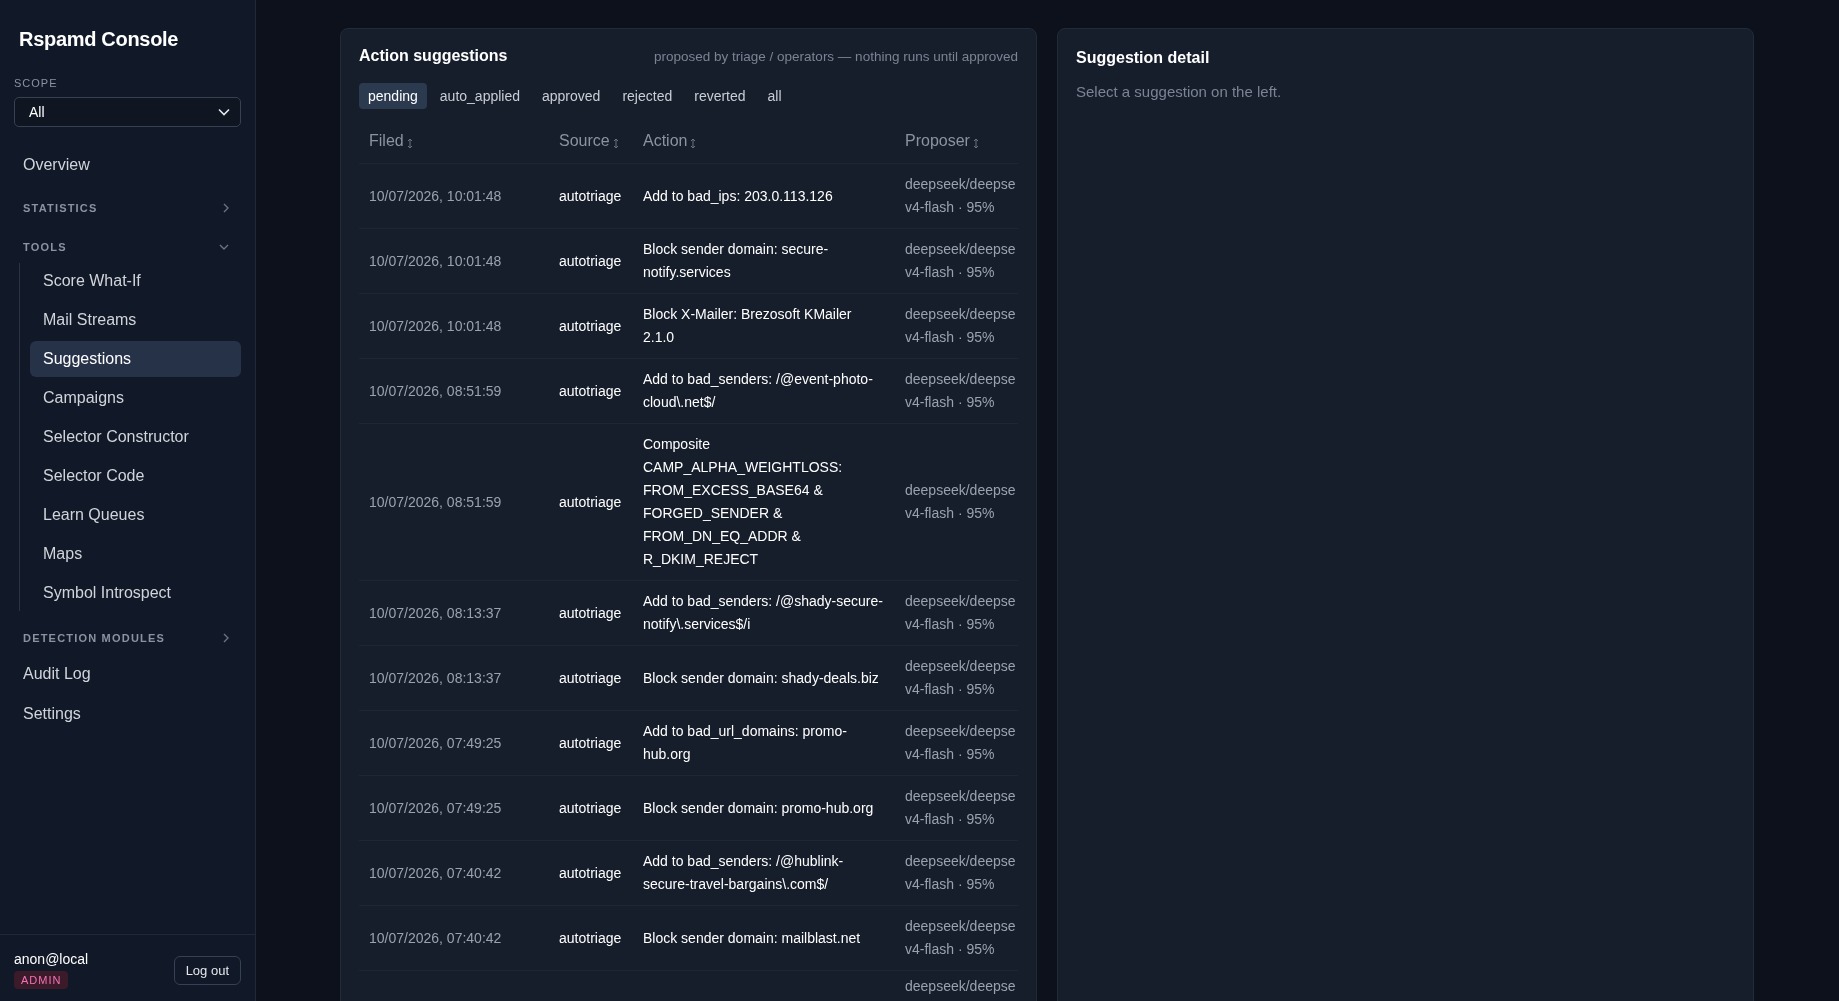 This screenshot has width=1839, height=1001. Describe the element at coordinates (744, 873) in the screenshot. I see `action-cell-text: Add to bad_senders: /@hublink-secure-travel-bargains\.com$/` at that location.